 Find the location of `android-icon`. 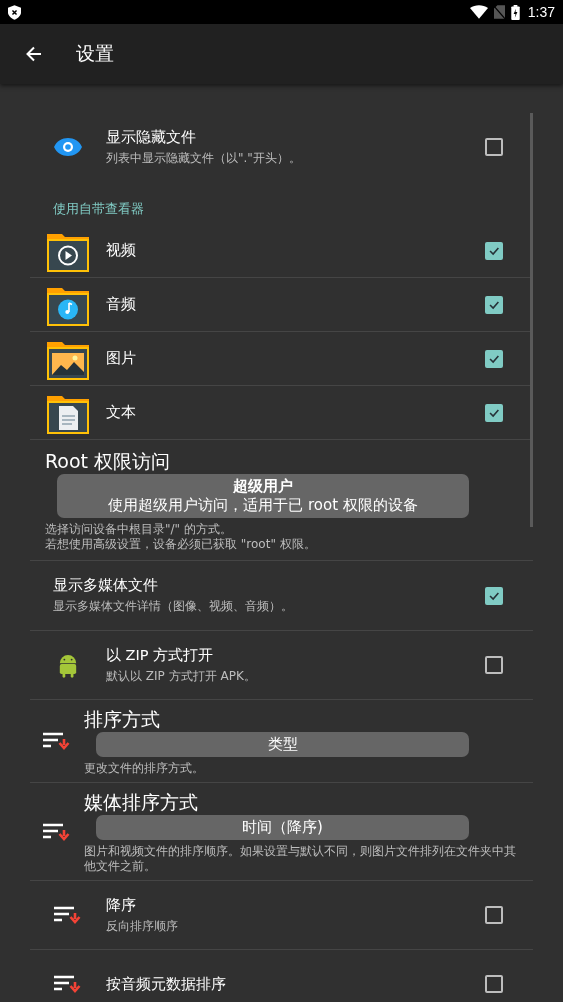

android-icon is located at coordinates (68, 665).